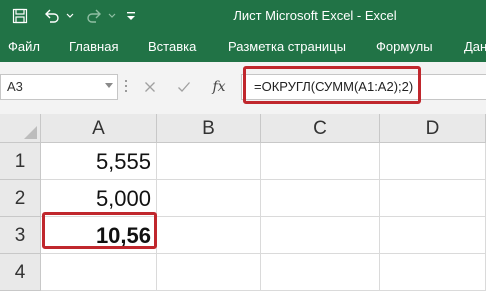 This screenshot has width=486, height=292. Describe the element at coordinates (287, 47) in the screenshot. I see `tab-page-layout: Разметка страницы` at that location.